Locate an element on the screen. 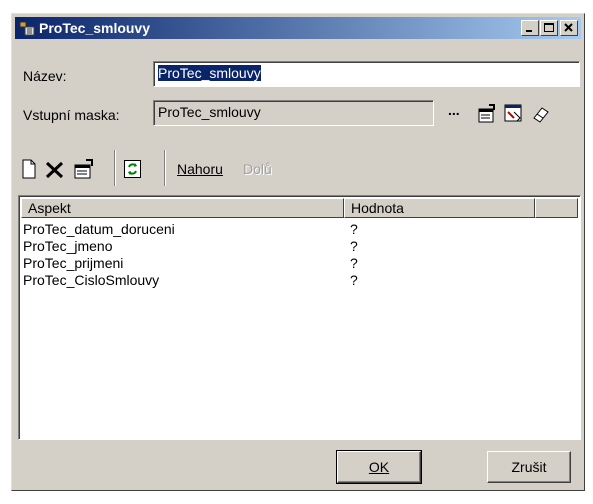 The width and height of the screenshot is (593, 504). cell-aspekt: ProTec_CisloSmlouvy is located at coordinates (91, 280).